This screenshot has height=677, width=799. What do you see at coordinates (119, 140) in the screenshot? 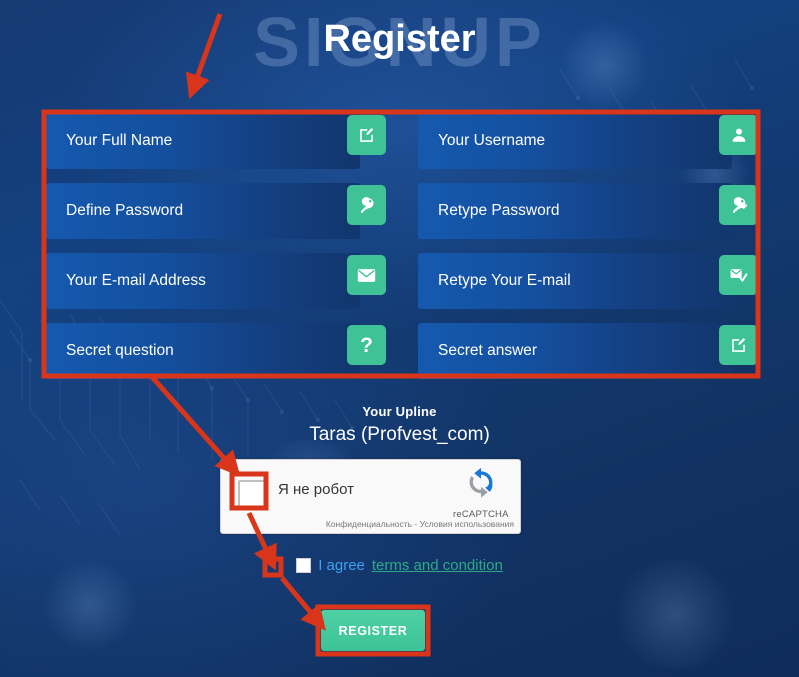
I see `field-label: Your Full Name` at bounding box center [119, 140].